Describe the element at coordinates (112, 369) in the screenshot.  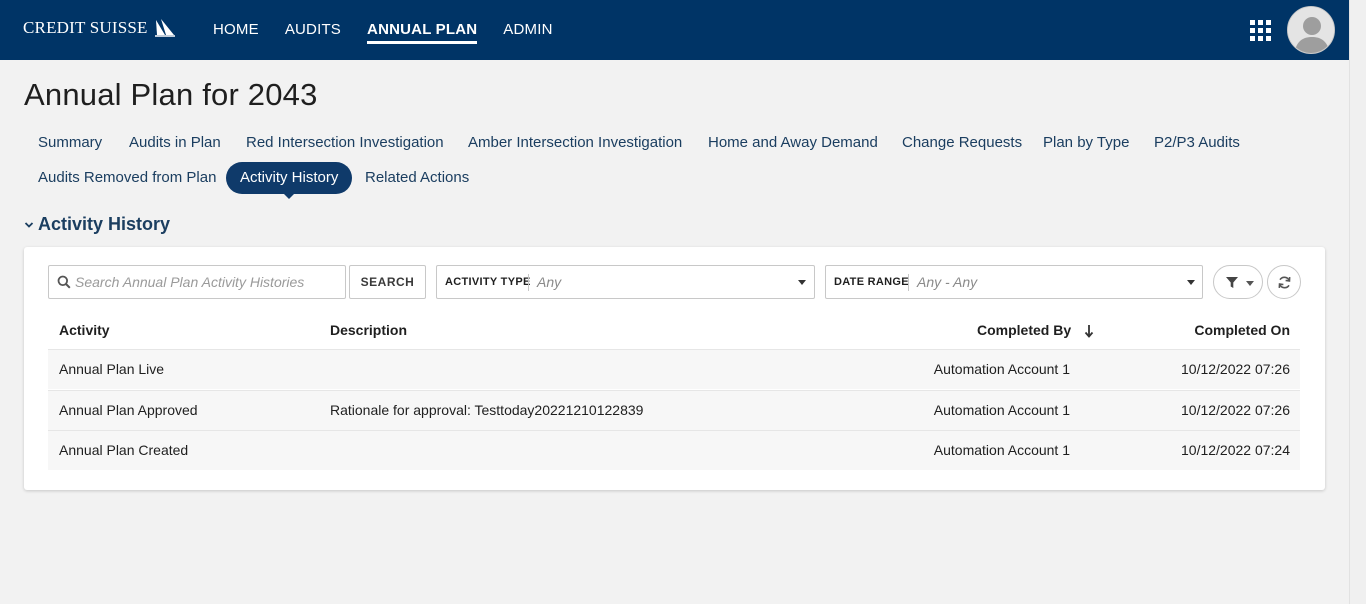
I see `cell-activity: Annual Plan Live` at that location.